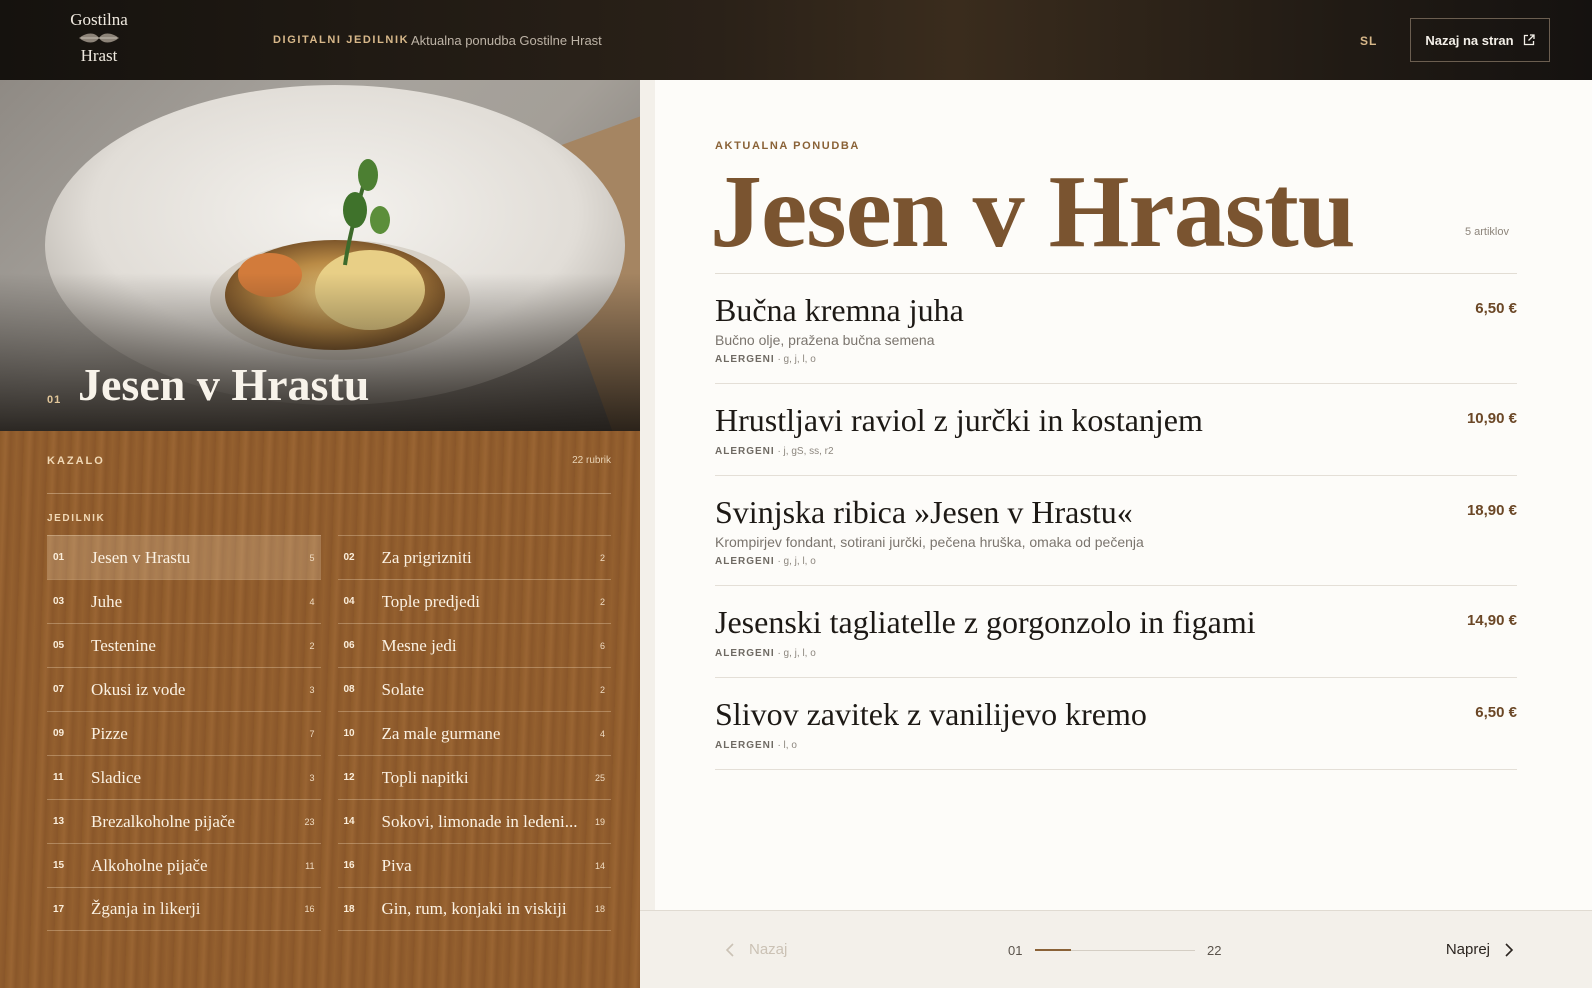  I want to click on category-item: 13 Brezalkoholne pijače 23, so click(184, 821).